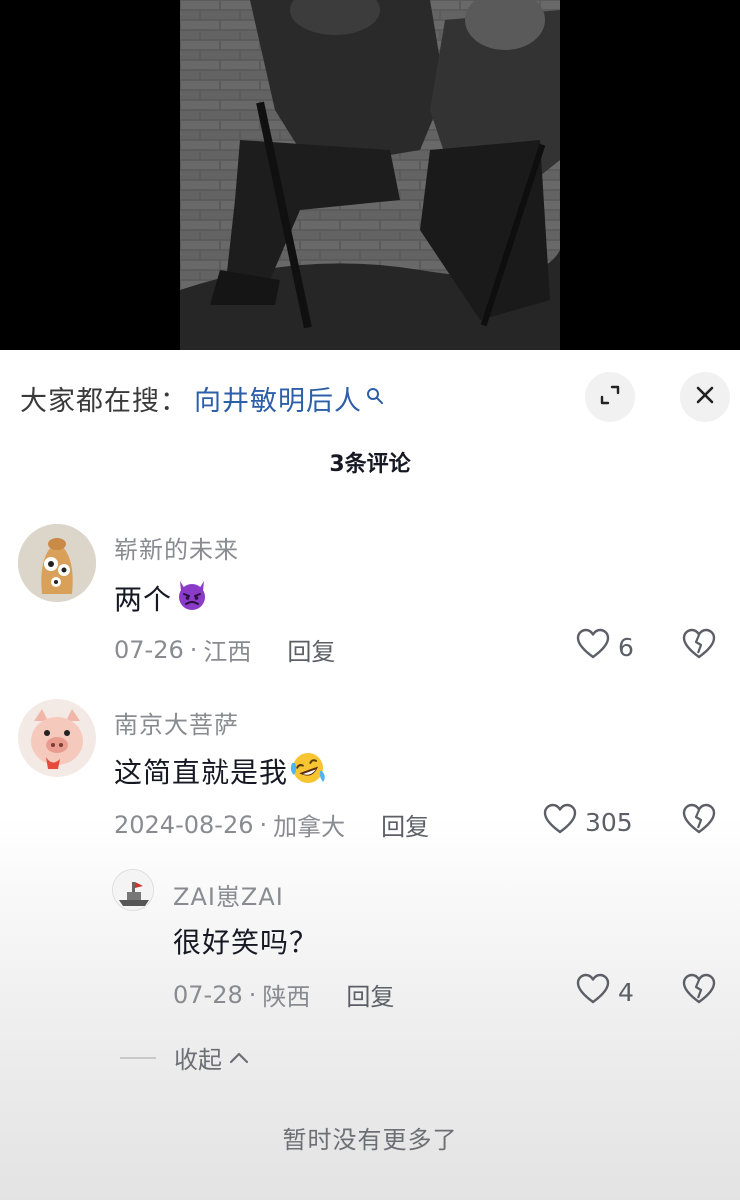 This screenshot has height=1200, width=740. Describe the element at coordinates (227, 652) in the screenshot. I see `comment-location: 江西` at that location.